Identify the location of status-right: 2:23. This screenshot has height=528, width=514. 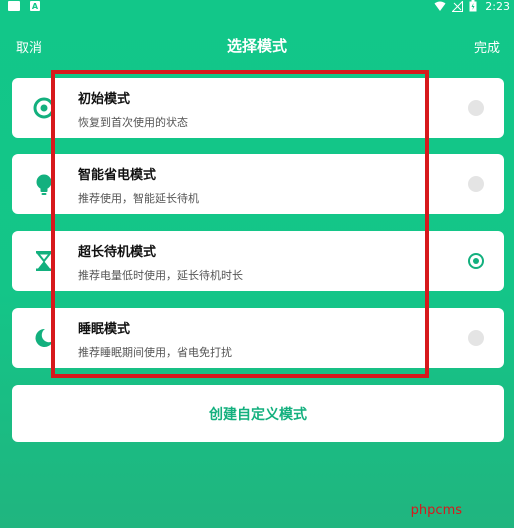
(472, 6).